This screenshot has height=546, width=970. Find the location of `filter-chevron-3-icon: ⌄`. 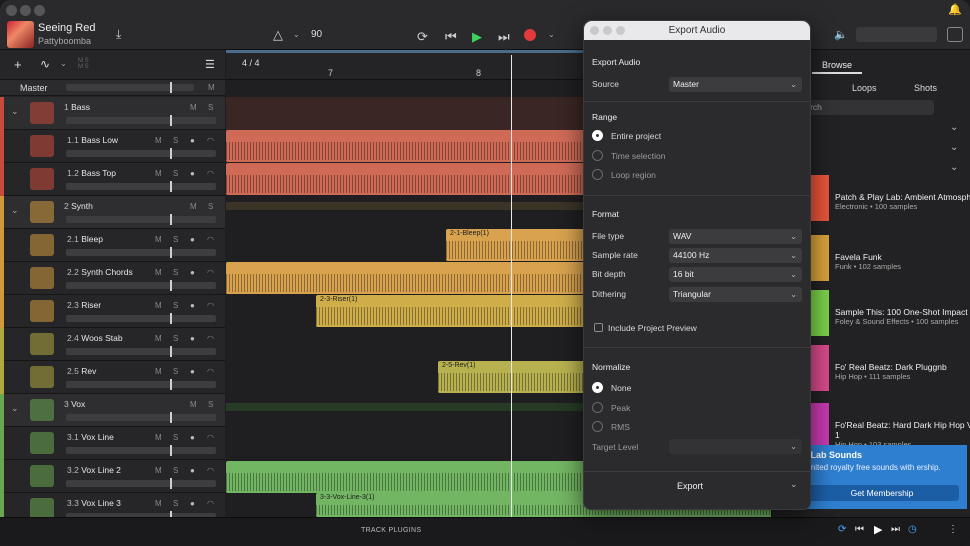

filter-chevron-3-icon: ⌄ is located at coordinates (954, 167).